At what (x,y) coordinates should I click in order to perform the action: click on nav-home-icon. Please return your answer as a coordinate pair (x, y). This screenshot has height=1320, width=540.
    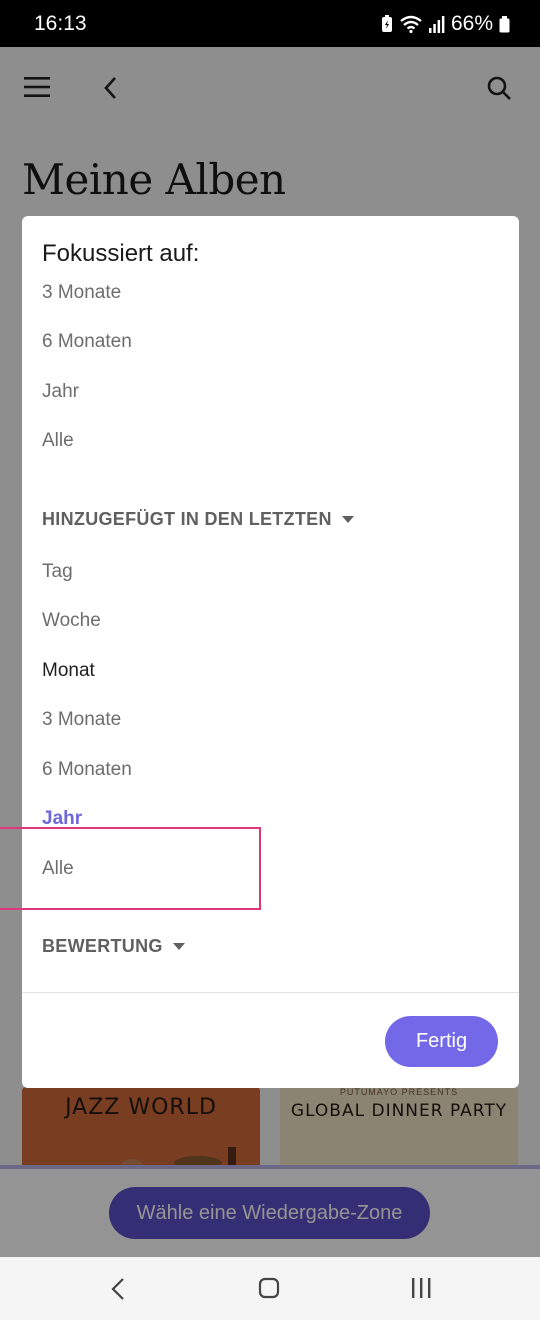
    Looking at the image, I should click on (269, 1288).